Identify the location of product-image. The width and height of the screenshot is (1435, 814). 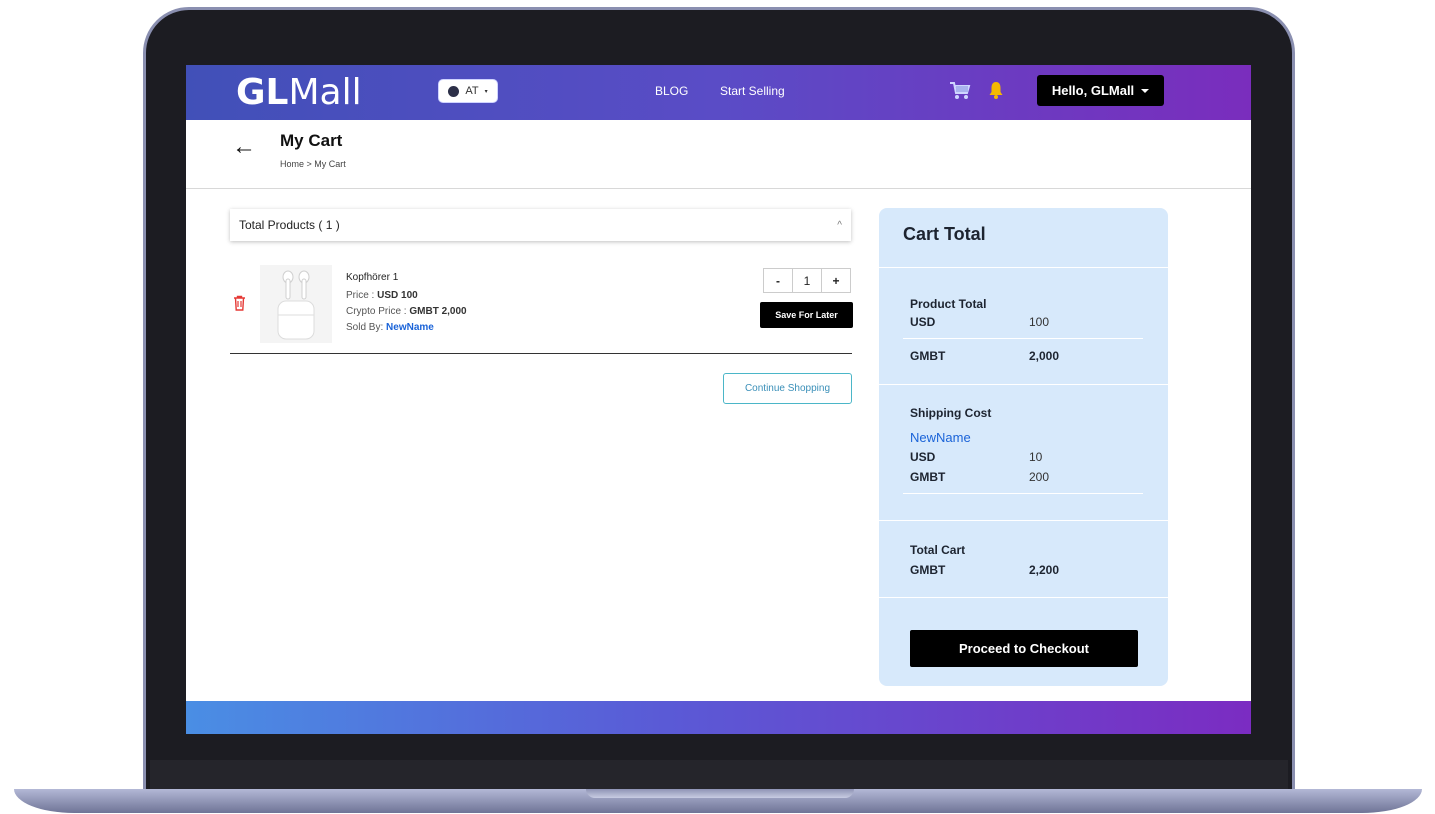
(296, 304).